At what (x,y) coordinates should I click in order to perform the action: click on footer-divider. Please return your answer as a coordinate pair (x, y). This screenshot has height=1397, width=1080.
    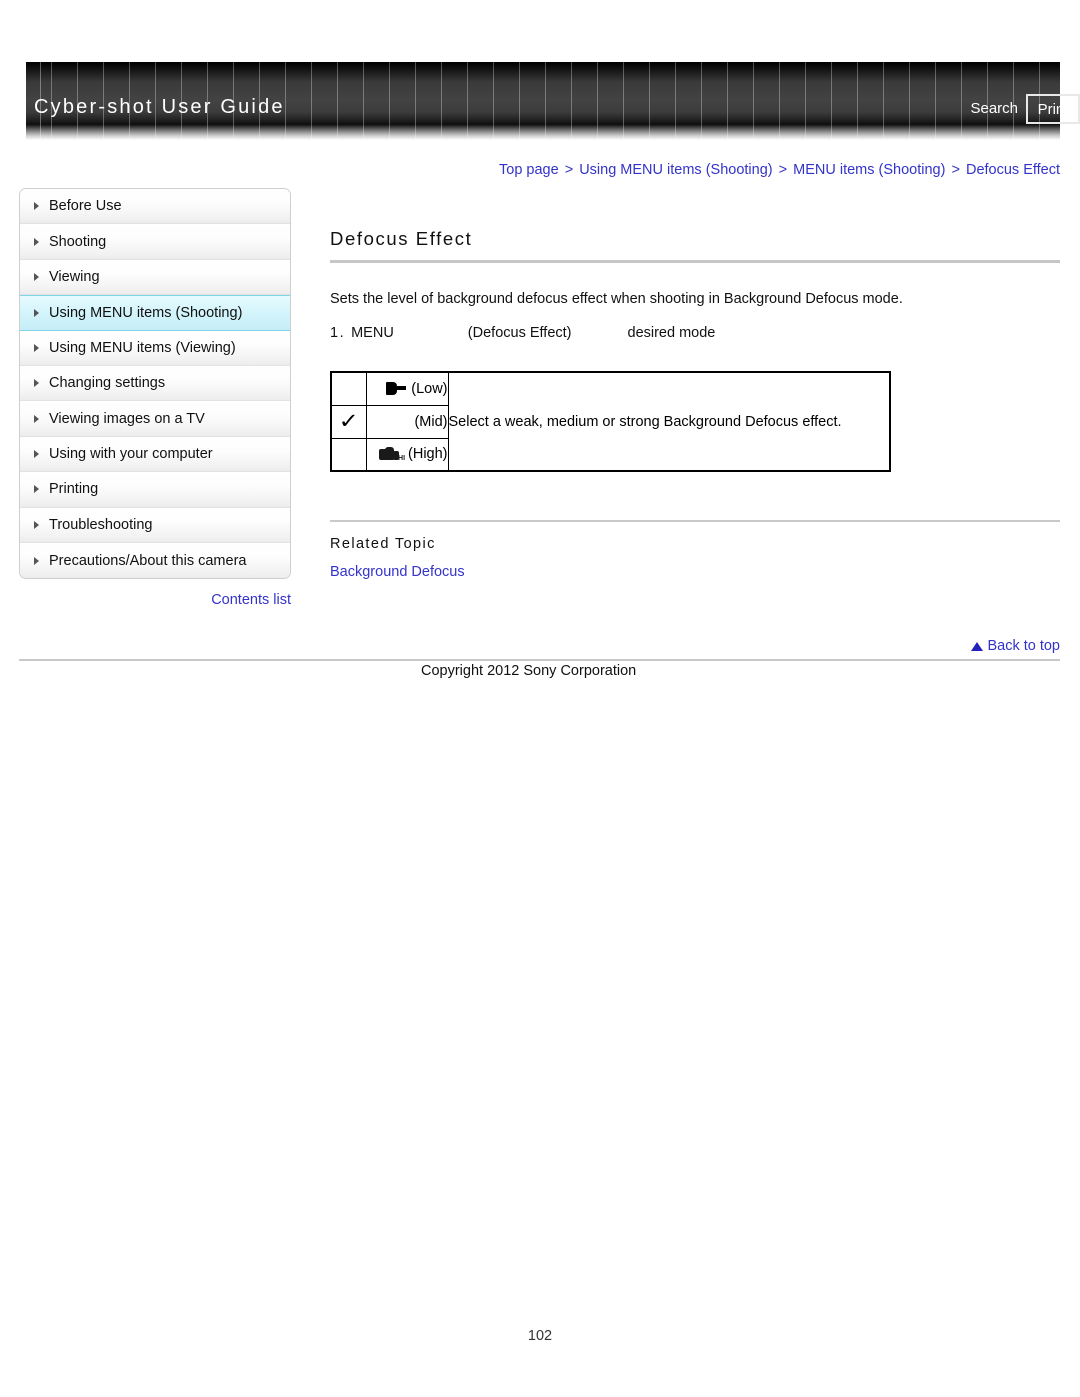
    Looking at the image, I should click on (539, 660).